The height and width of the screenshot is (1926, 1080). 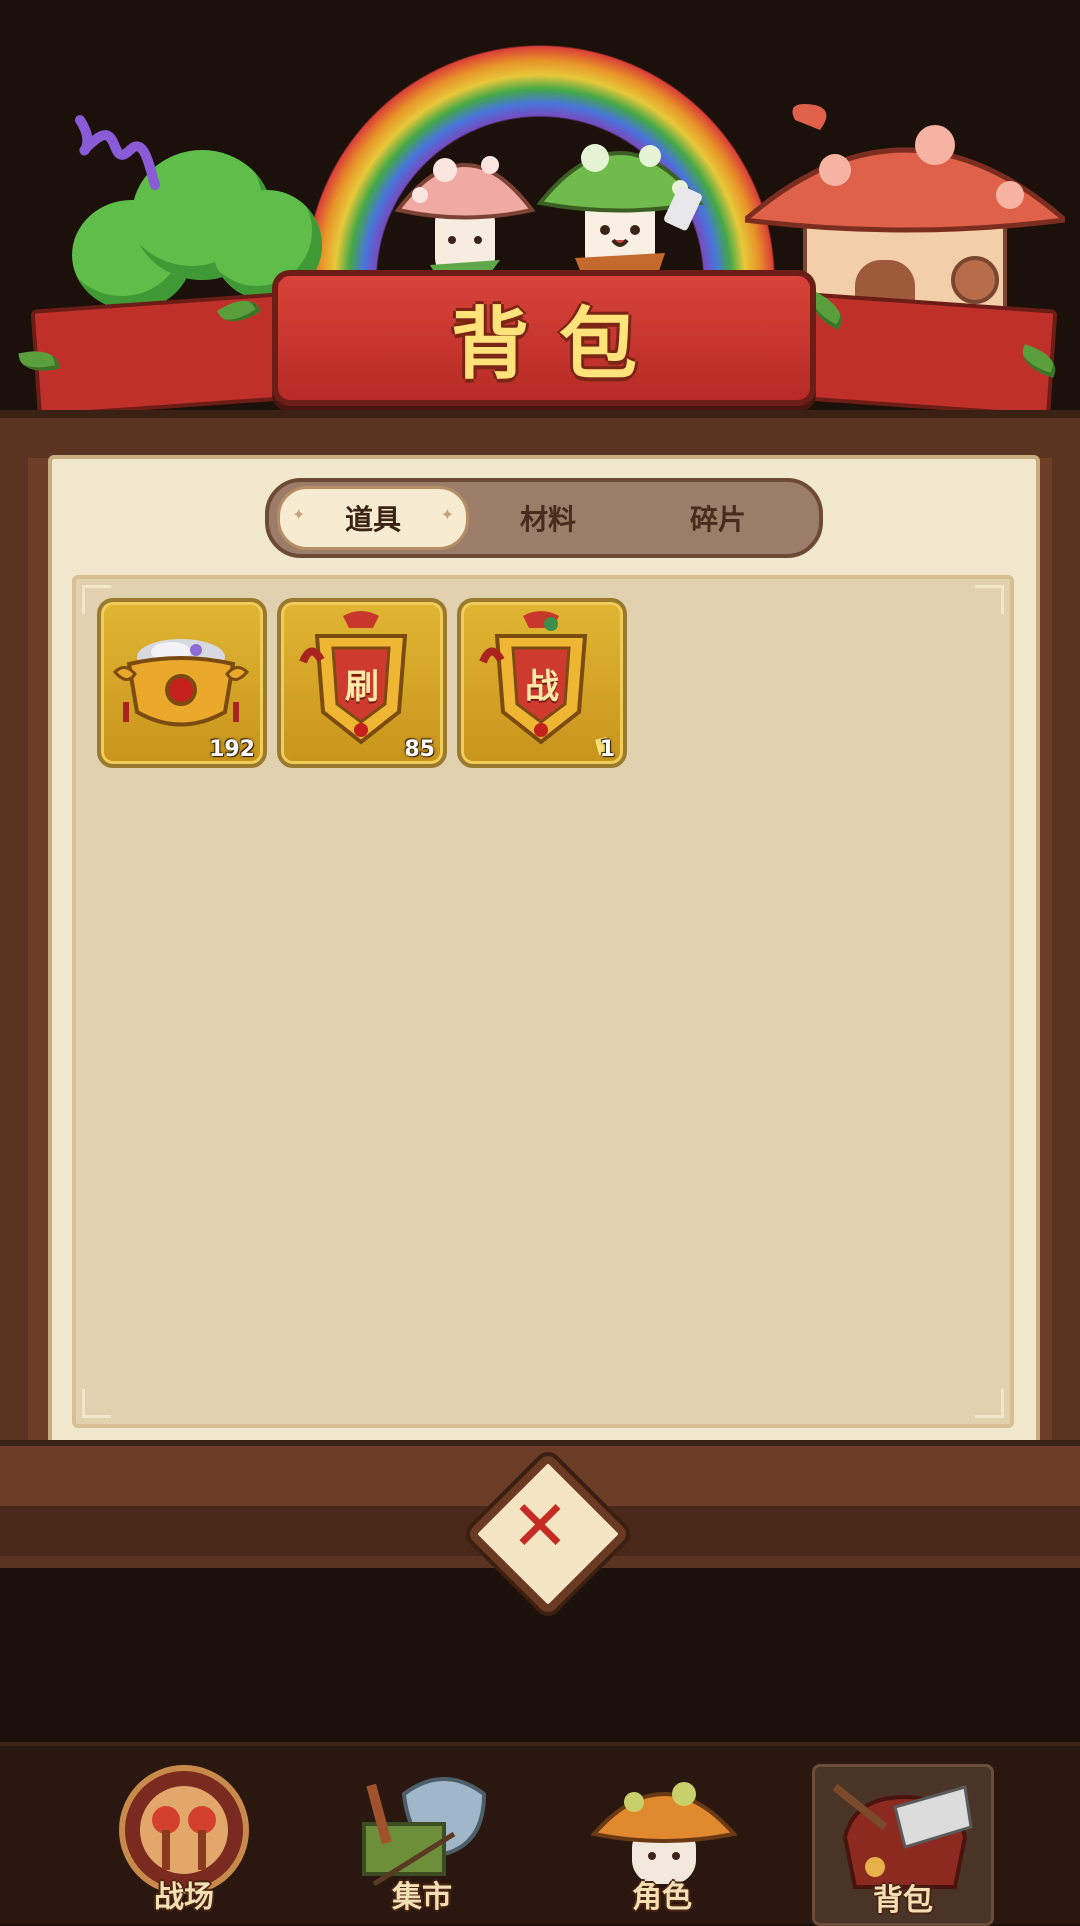 I want to click on nav-label: 背包, so click(x=903, y=1900).